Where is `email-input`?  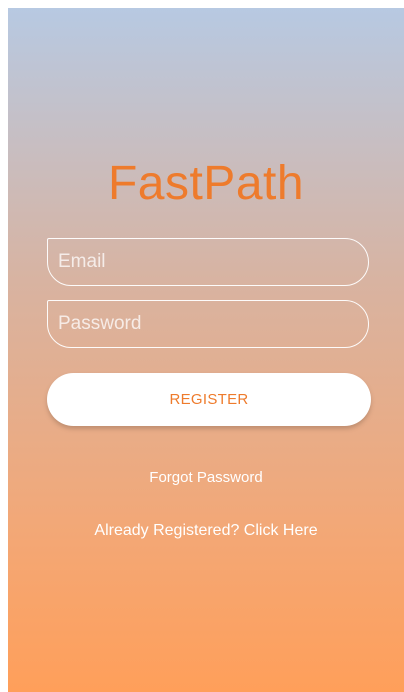 email-input is located at coordinates (208, 262).